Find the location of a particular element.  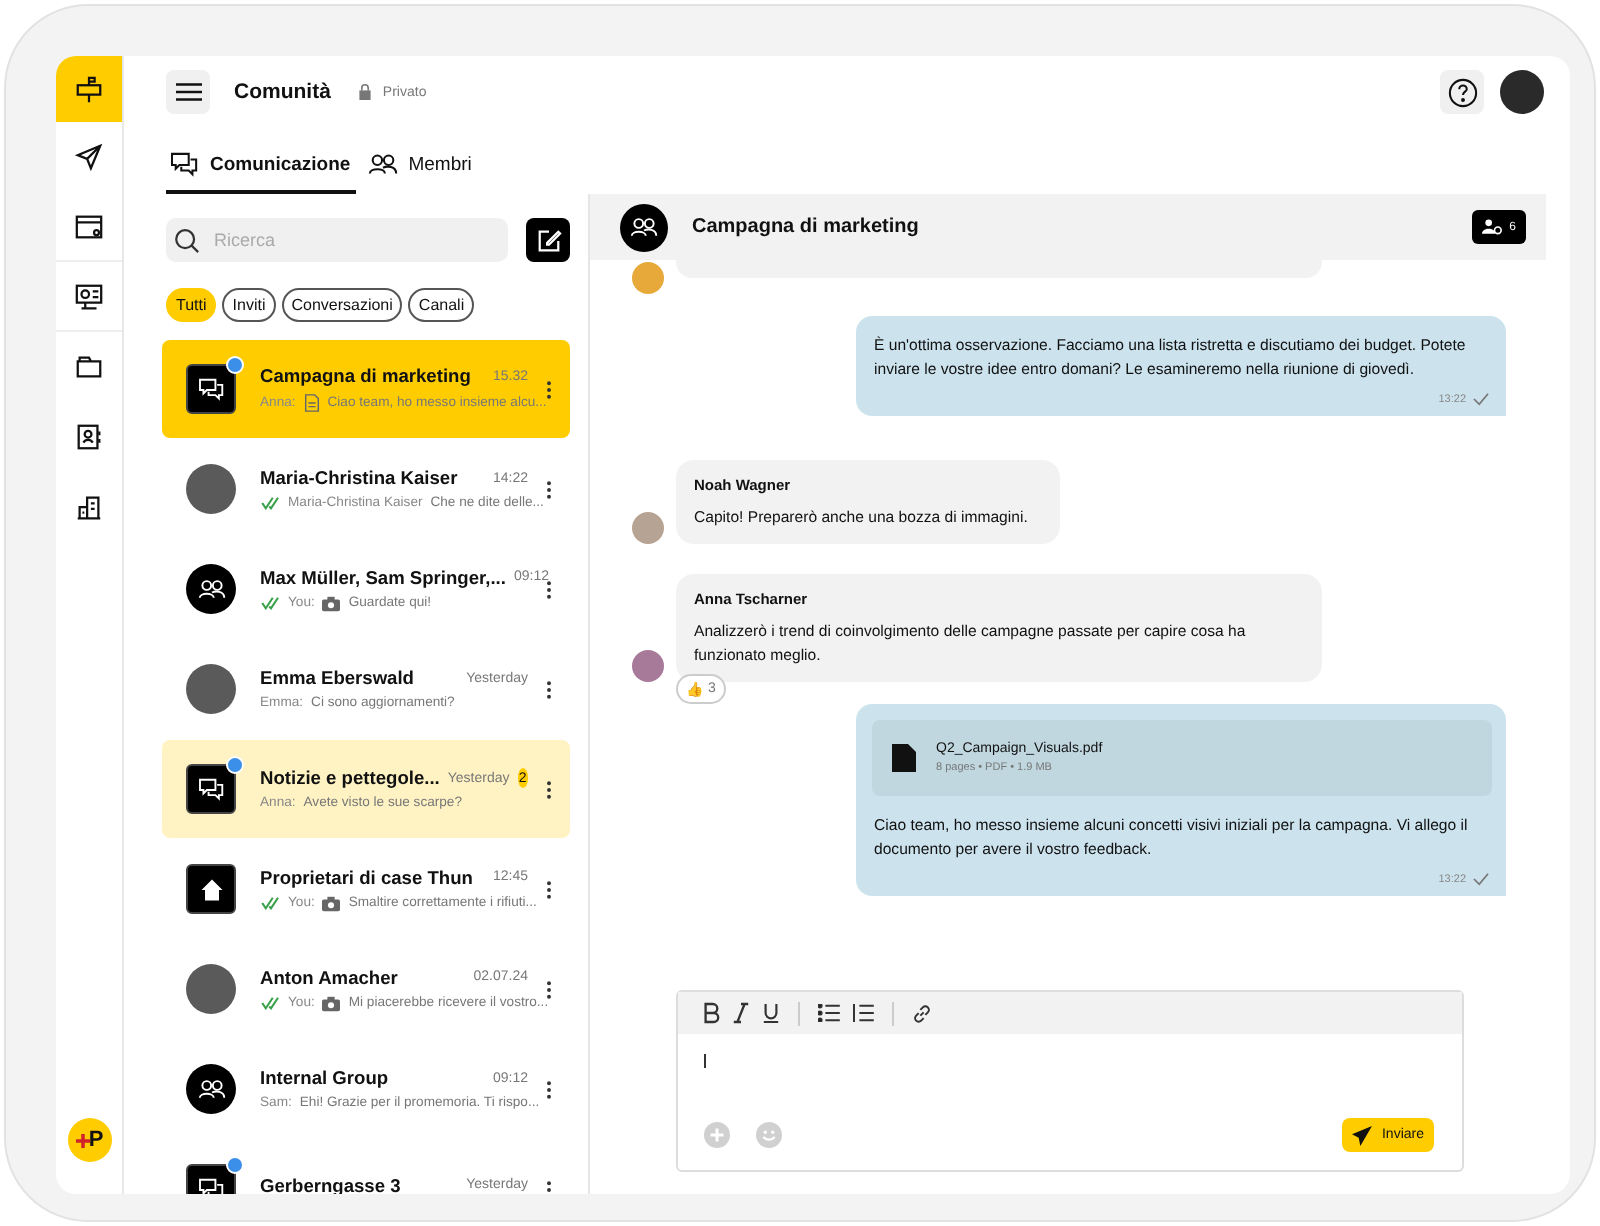

chat-name: Proprietari di case Thun is located at coordinates (367, 877).